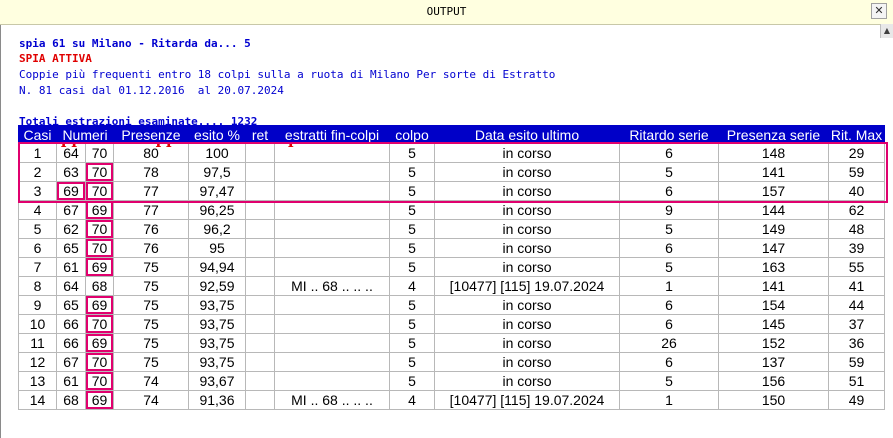 Image resolution: width=893 pixels, height=438 pixels. Describe the element at coordinates (332, 134) in the screenshot. I see `col-estratti: estratti fin-colpi` at that location.